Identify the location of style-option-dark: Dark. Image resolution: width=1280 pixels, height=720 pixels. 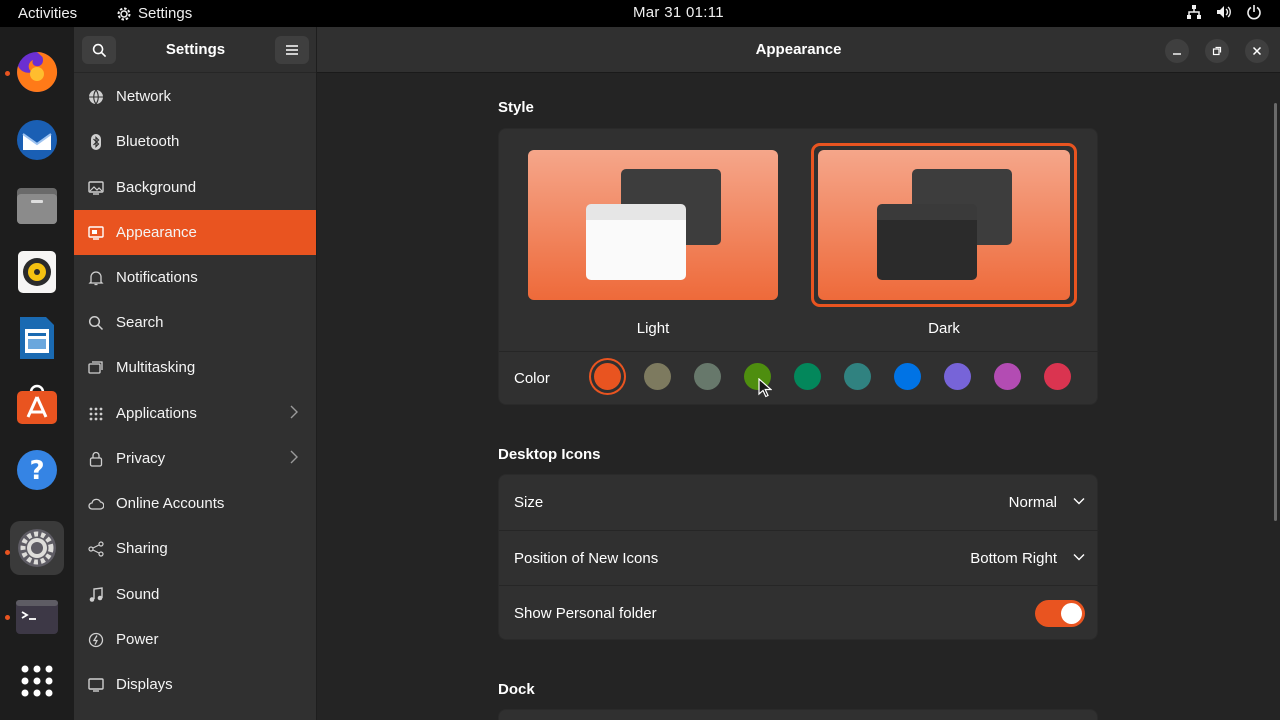
(944, 240).